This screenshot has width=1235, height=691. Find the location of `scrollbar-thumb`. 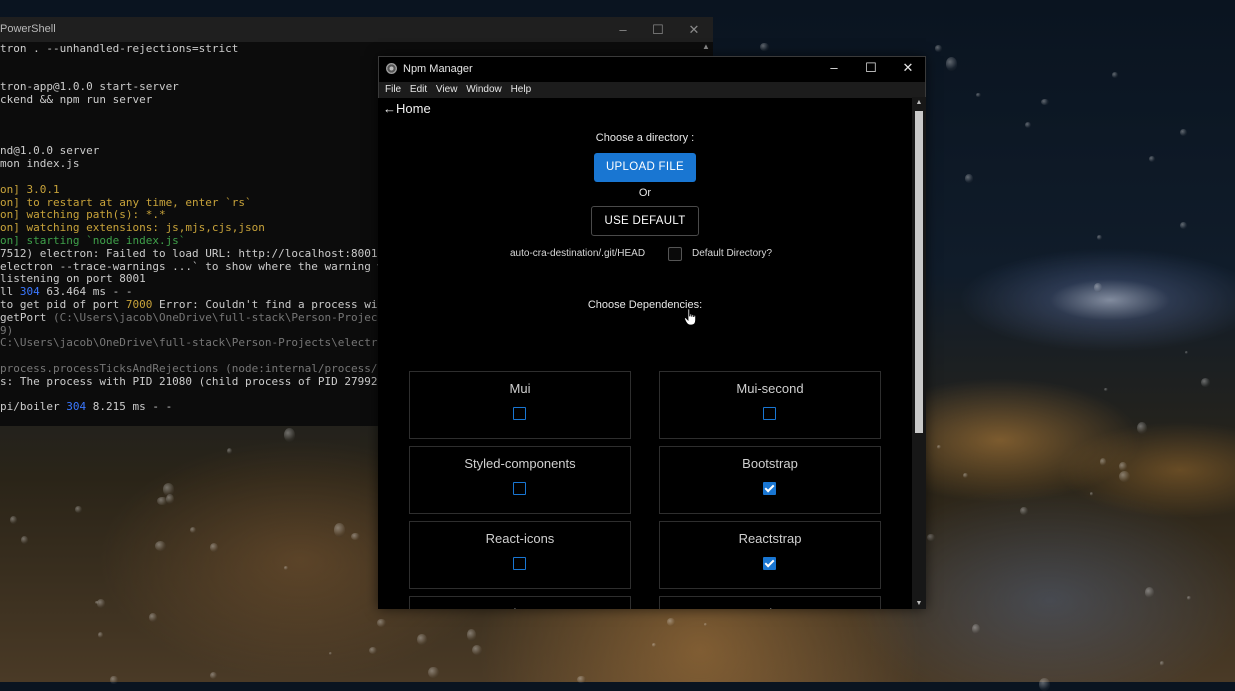

scrollbar-thumb is located at coordinates (919, 272).